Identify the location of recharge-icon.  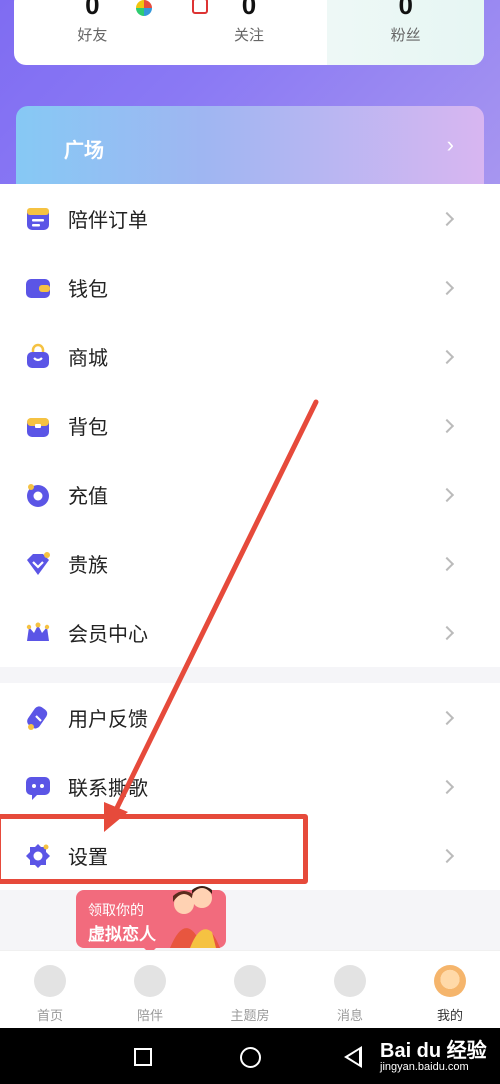
(38, 495).